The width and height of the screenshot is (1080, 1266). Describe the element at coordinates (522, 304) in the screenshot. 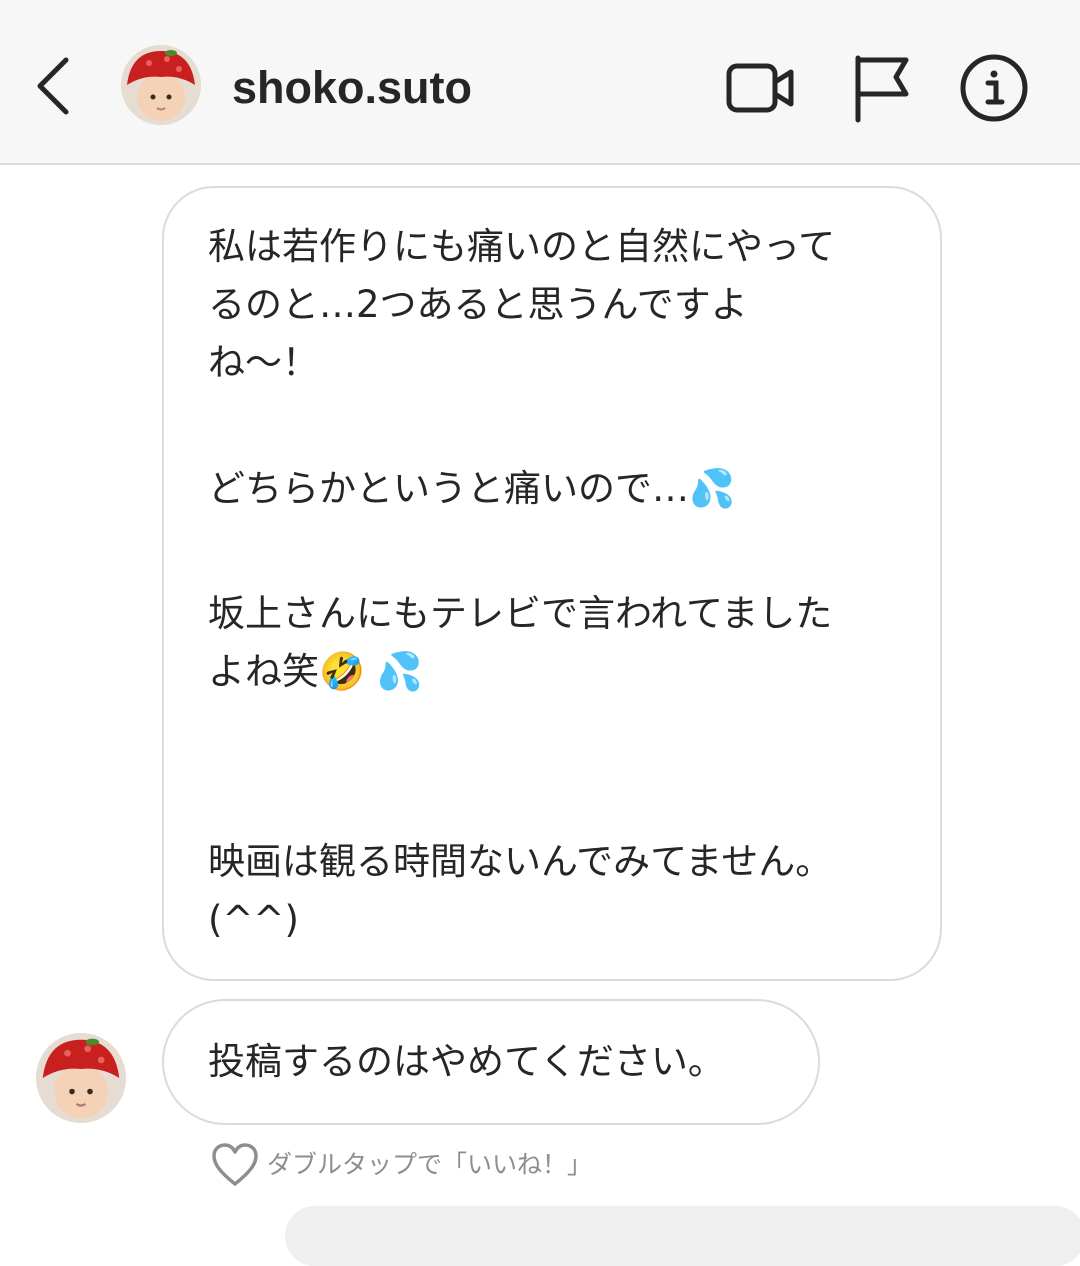

I see `message-text: 私は若作りにも痛いのと自然にやって るのと…2つあると思うんですよ ね〜！` at that location.